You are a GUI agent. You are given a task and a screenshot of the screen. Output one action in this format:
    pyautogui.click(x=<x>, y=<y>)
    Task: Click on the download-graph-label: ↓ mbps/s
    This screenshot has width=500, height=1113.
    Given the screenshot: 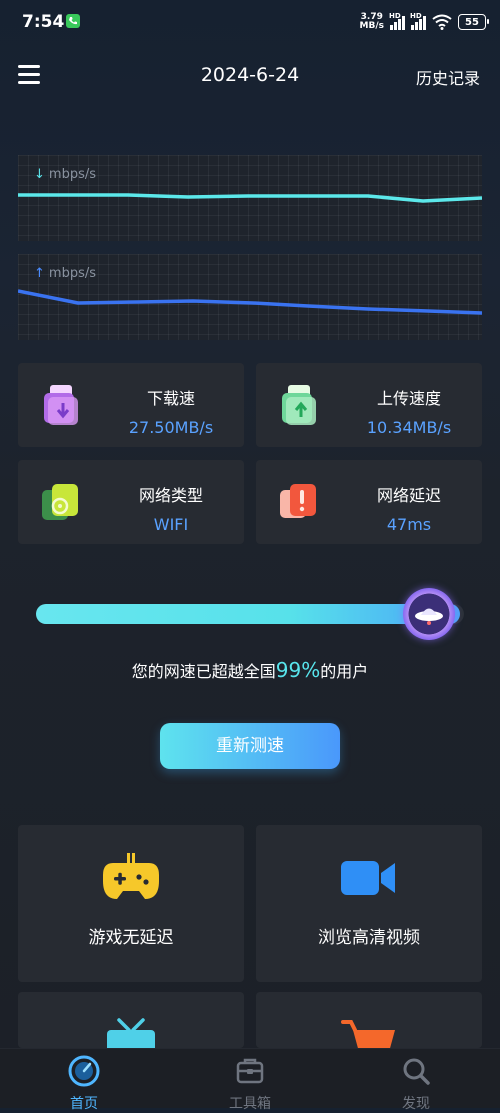 What is the action you would take?
    pyautogui.click(x=65, y=174)
    